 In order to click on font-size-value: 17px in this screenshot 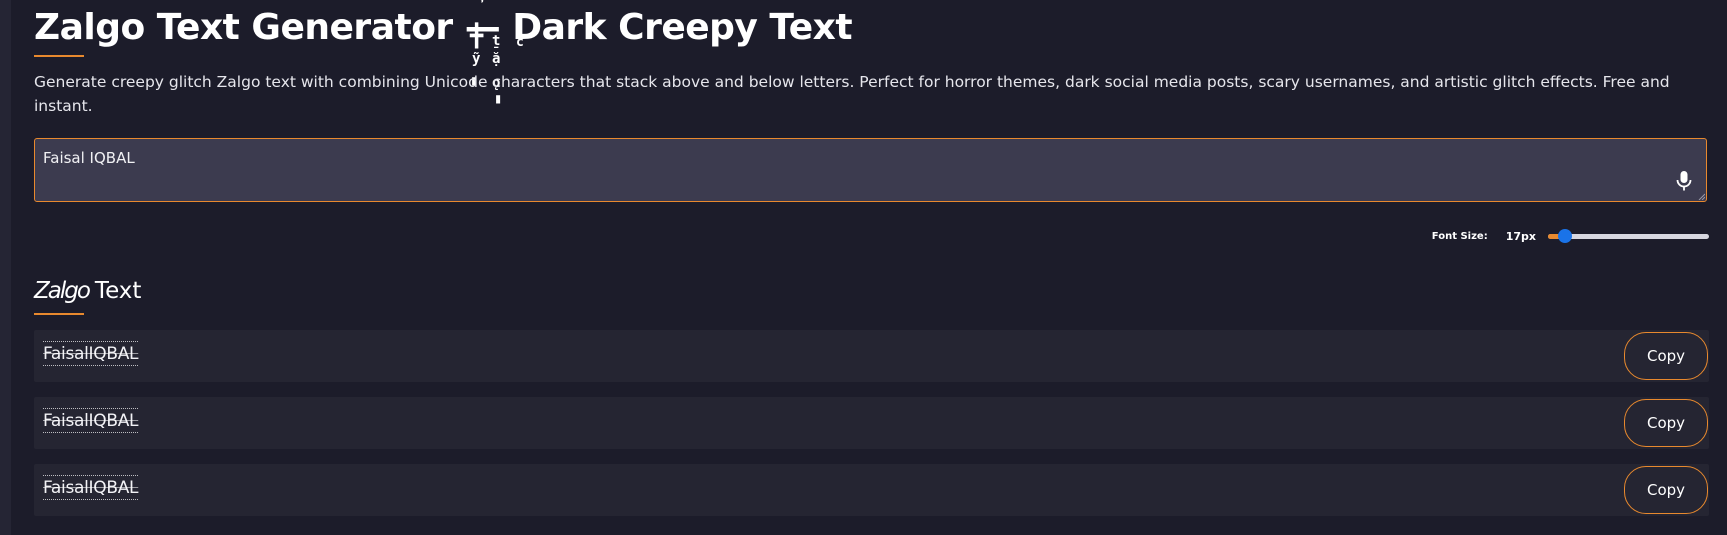, I will do `click(1520, 236)`.